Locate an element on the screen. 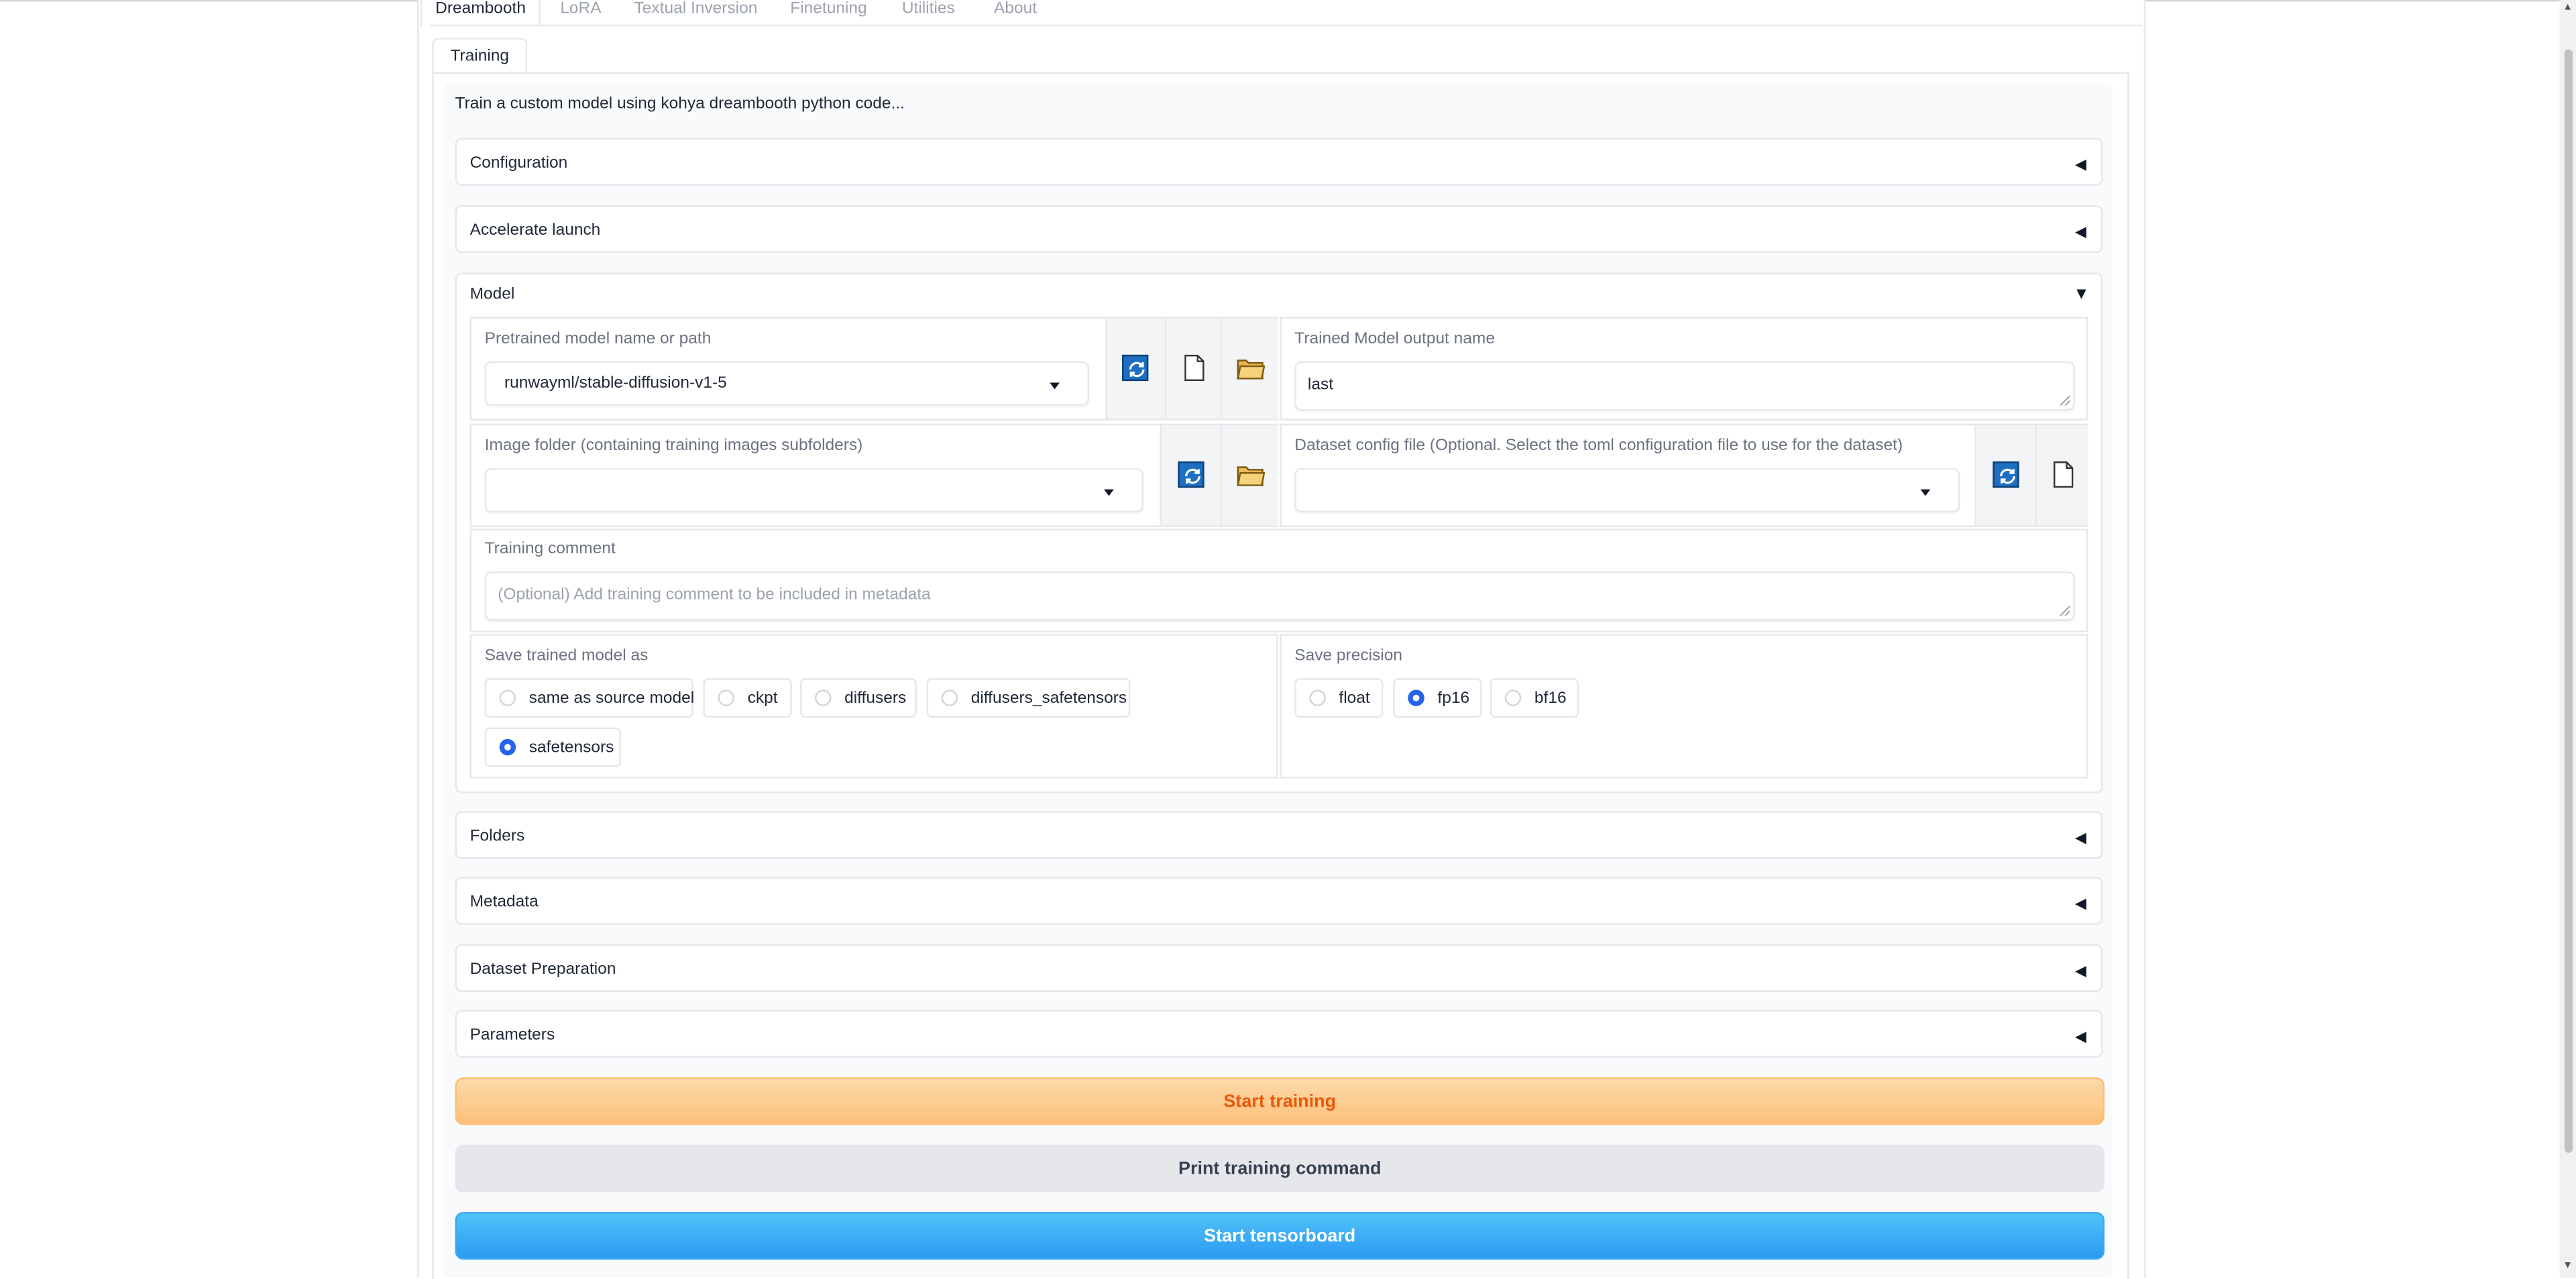  scroll-up-arrow-icon: ▲ is located at coordinates (2568, 8).